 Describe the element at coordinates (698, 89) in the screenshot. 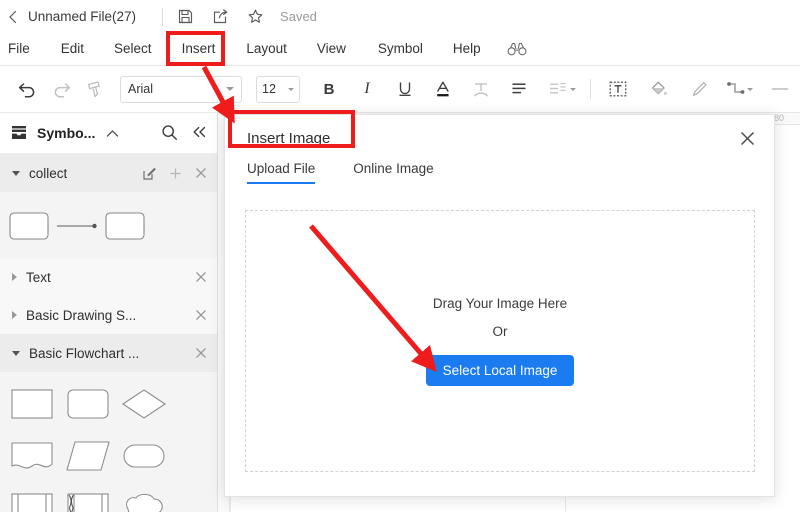

I see `pen-brush-icon` at that location.